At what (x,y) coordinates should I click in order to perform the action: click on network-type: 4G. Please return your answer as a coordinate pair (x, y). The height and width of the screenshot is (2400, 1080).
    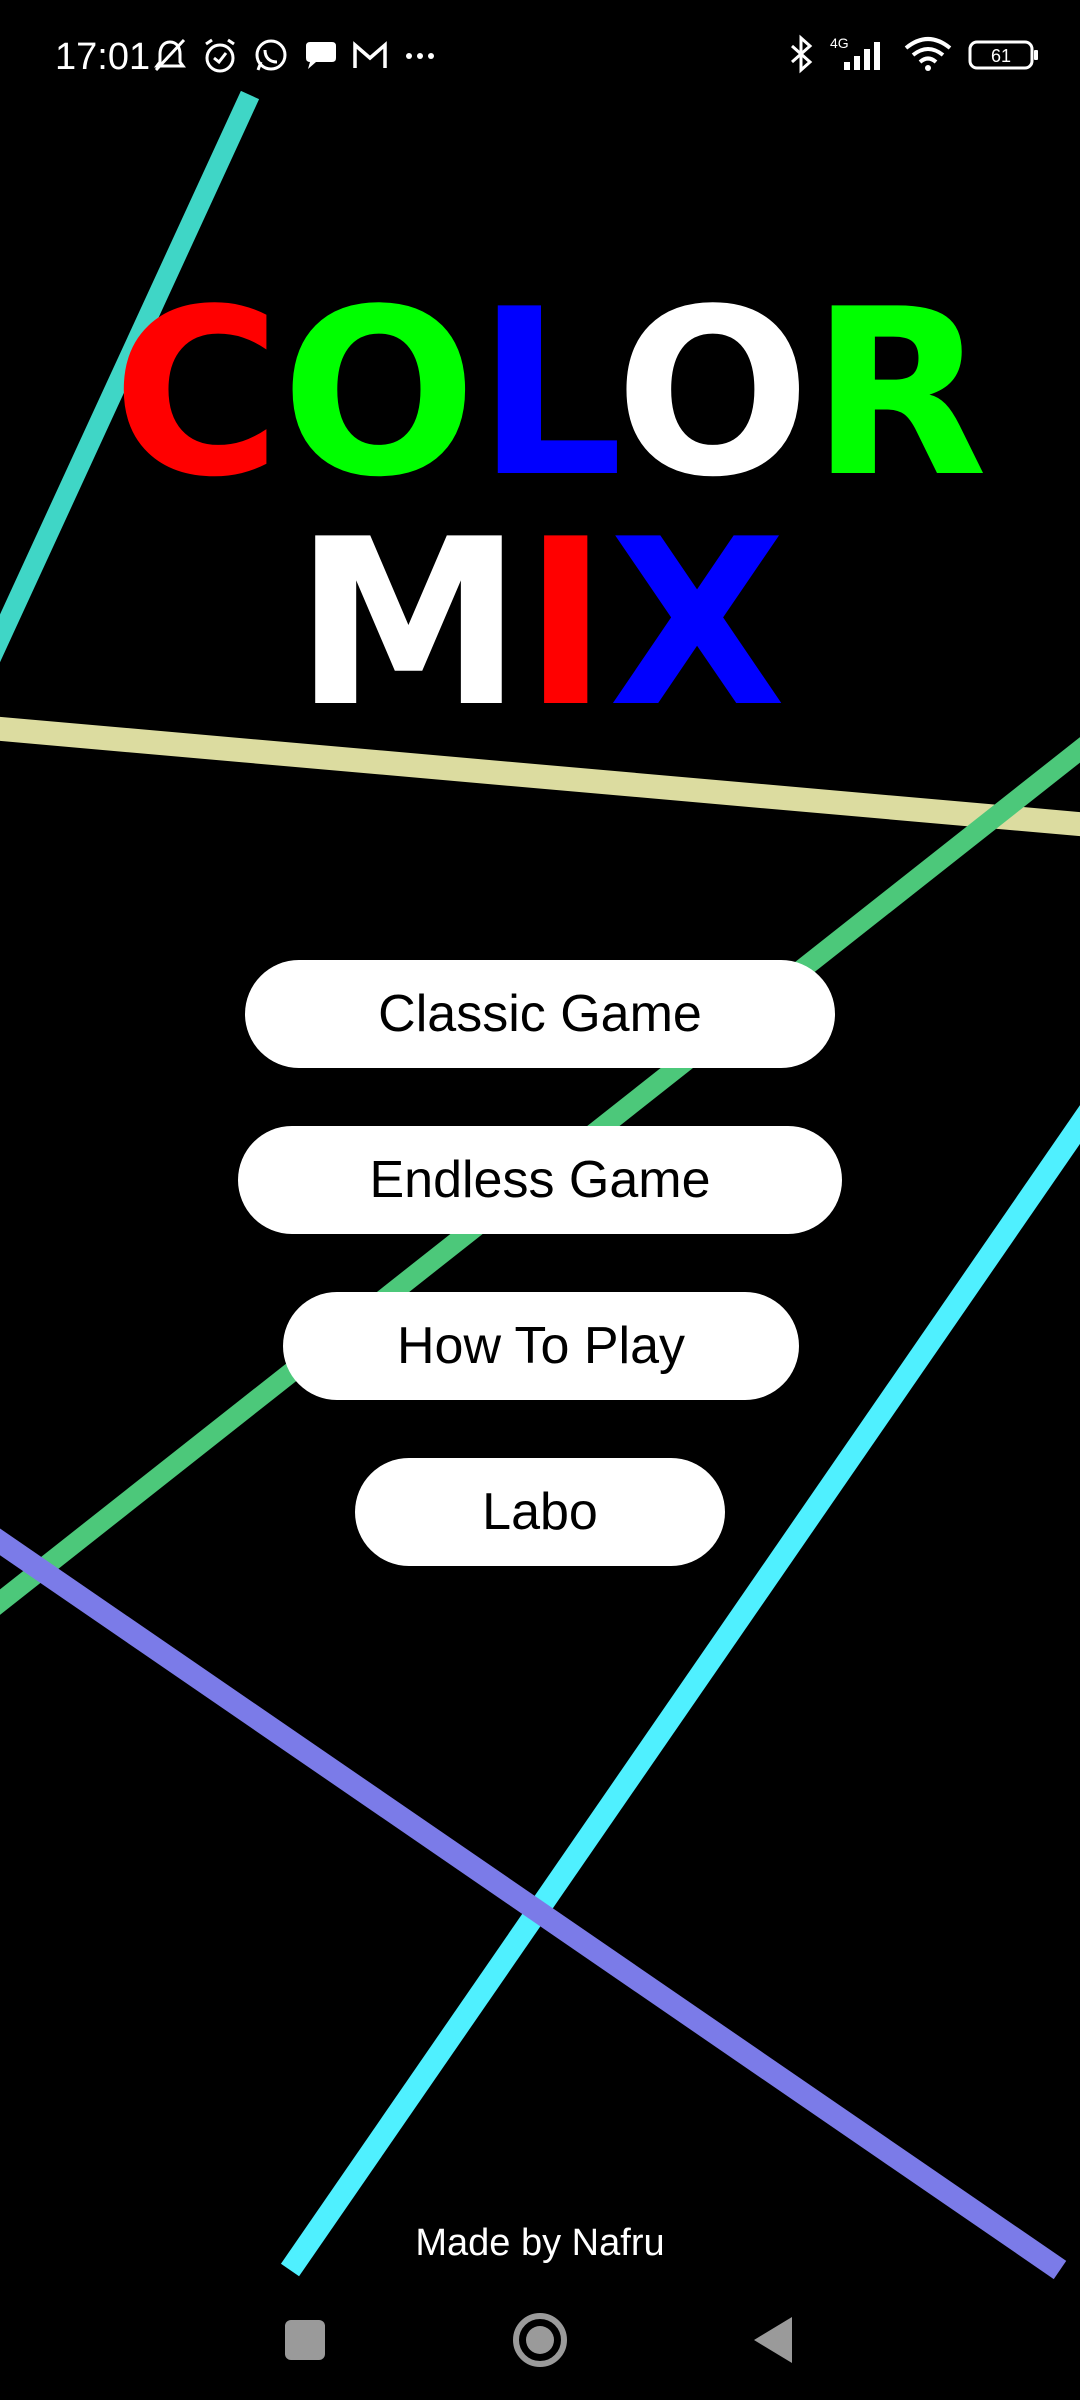
    Looking at the image, I should click on (839, 43).